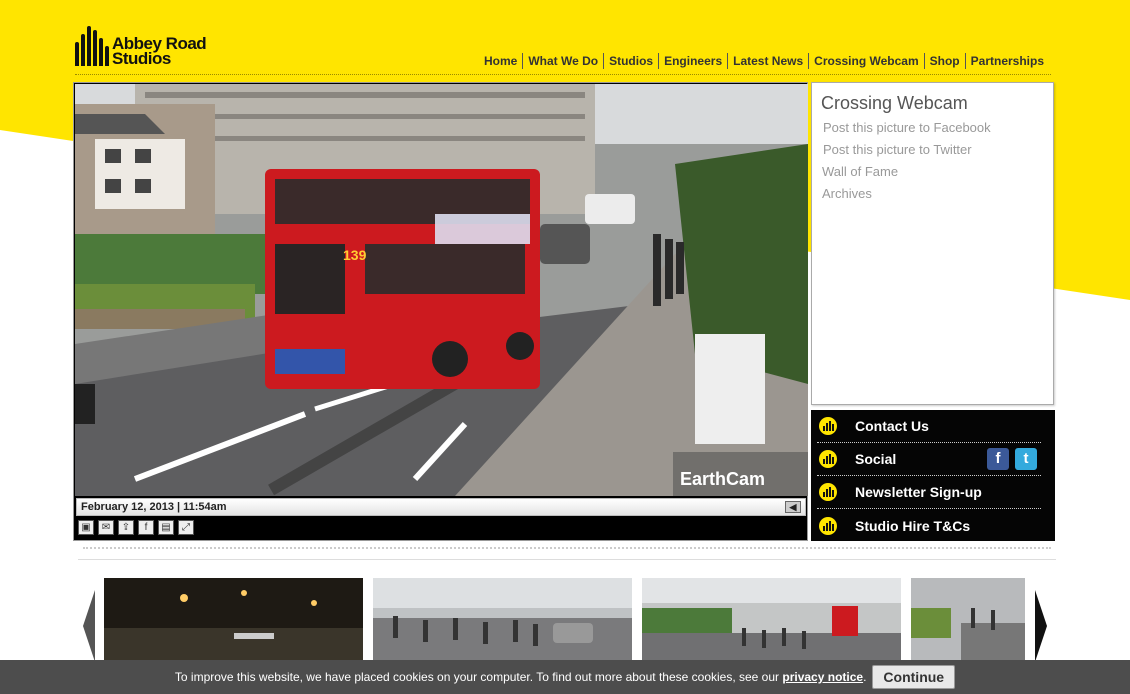 Image resolution: width=1130 pixels, height=694 pixels. What do you see at coordinates (937, 172) in the screenshot?
I see `wall-of-fame-link: Wall of Fame` at bounding box center [937, 172].